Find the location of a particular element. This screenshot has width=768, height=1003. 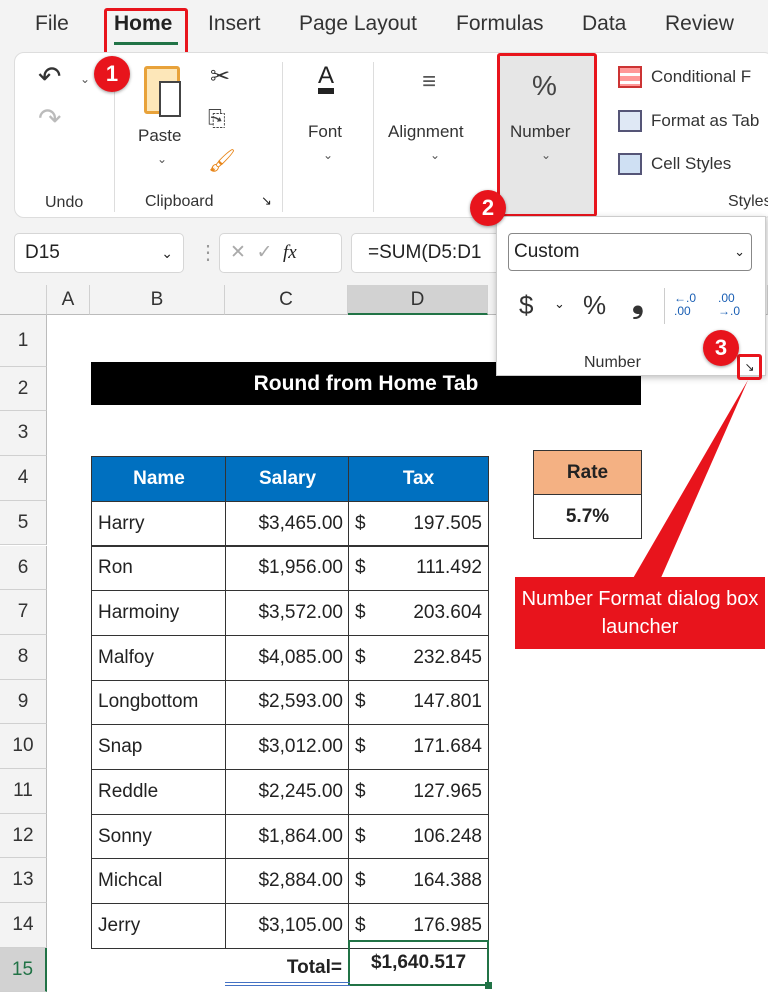

step-badge-1: 1 is located at coordinates (112, 74).